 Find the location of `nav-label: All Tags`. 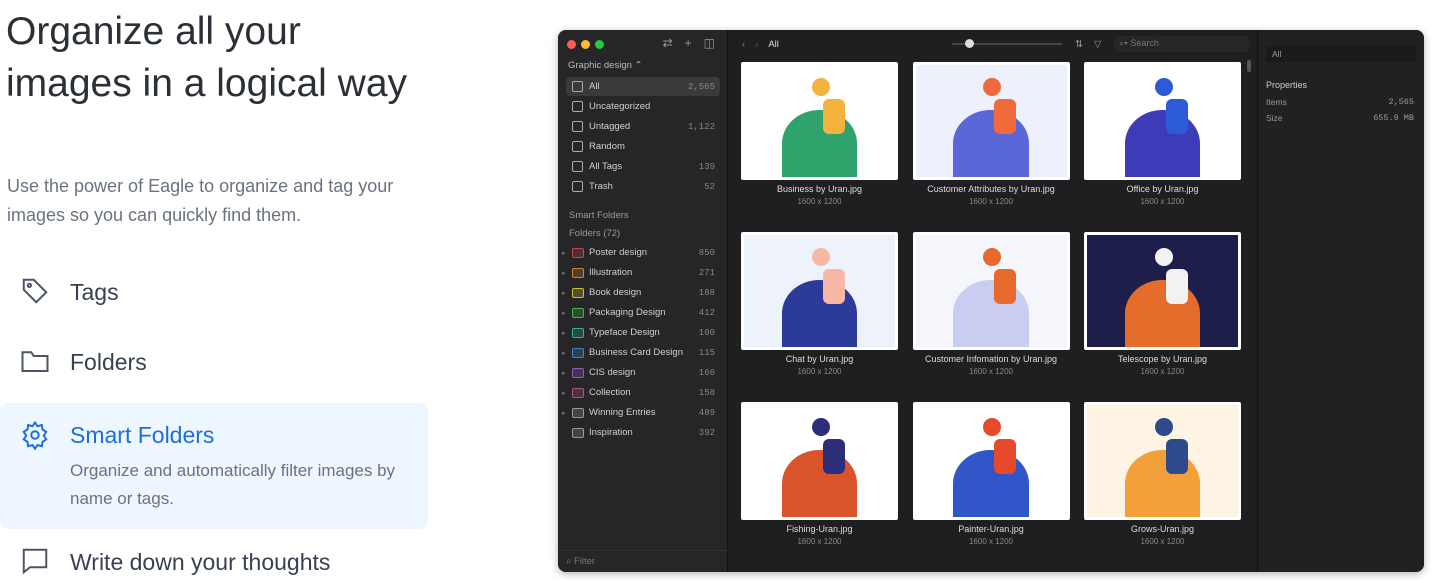

nav-label: All Tags is located at coordinates (606, 166).